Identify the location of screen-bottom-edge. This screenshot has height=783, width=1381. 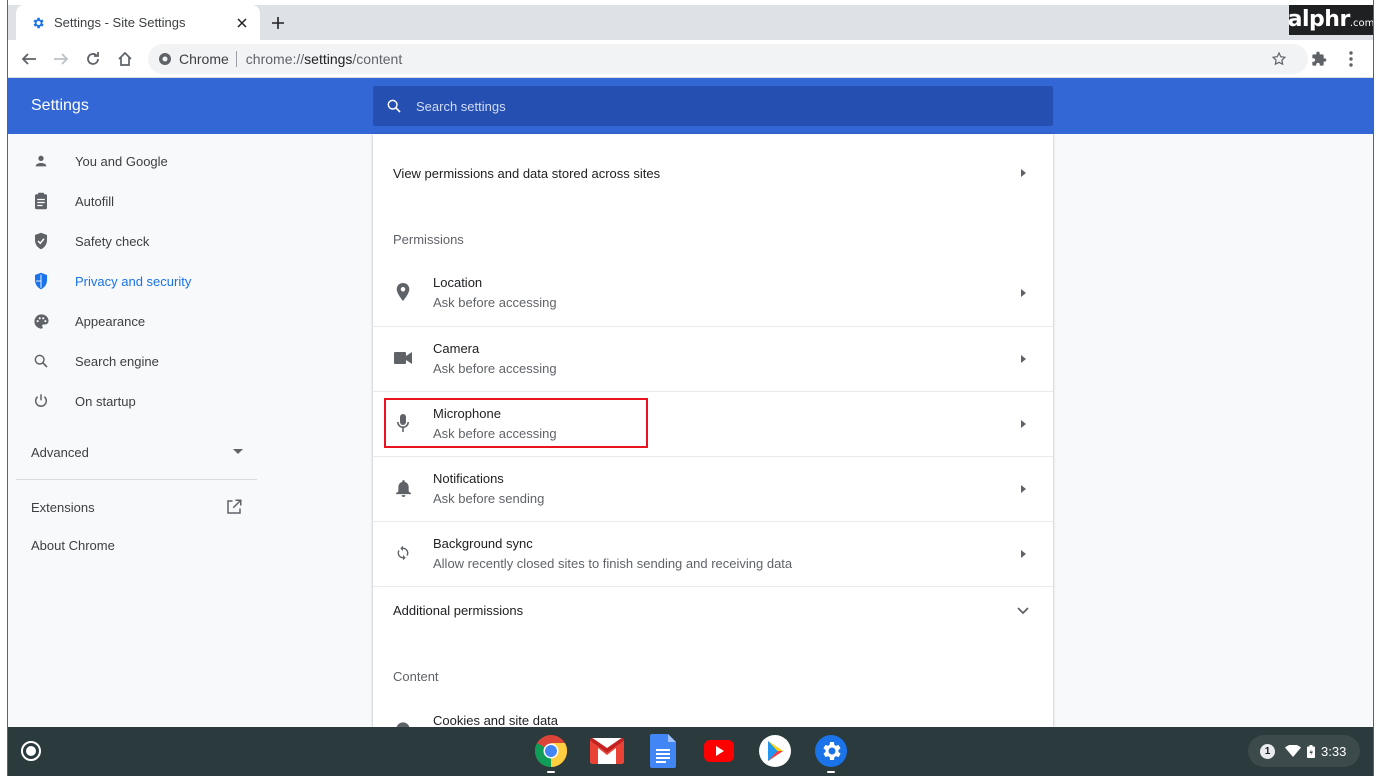
(690, 779).